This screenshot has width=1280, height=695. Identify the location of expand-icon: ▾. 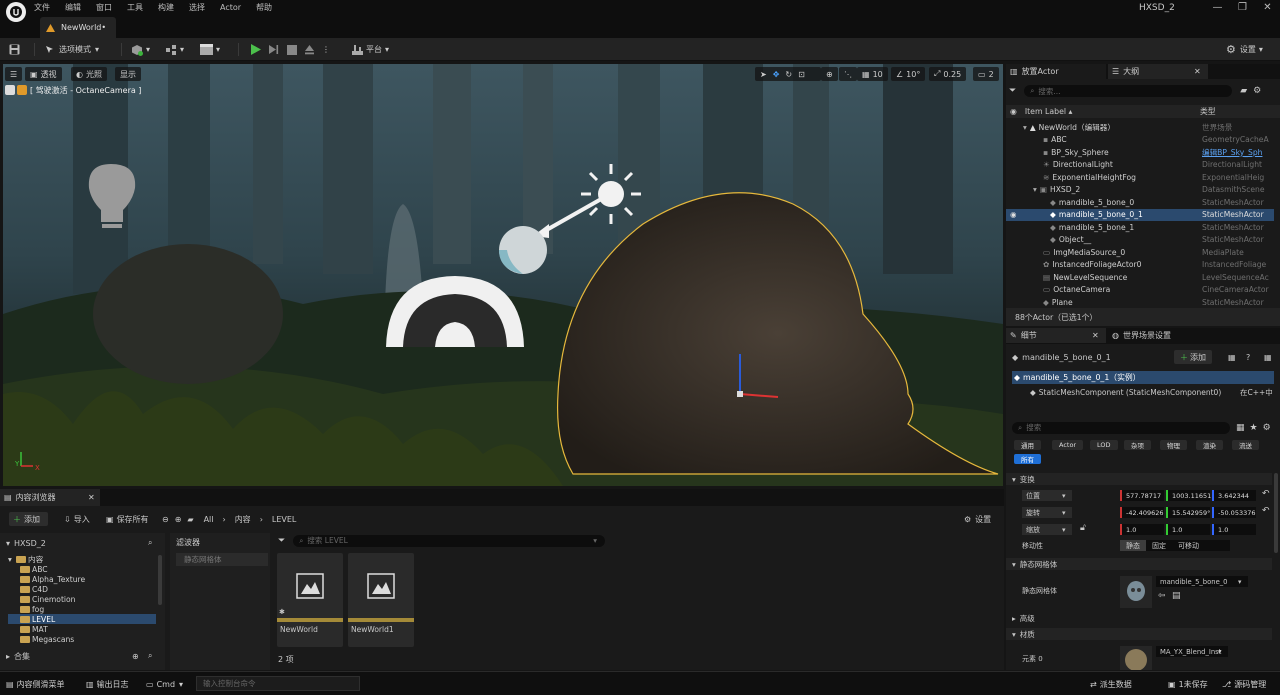
(1035, 189).